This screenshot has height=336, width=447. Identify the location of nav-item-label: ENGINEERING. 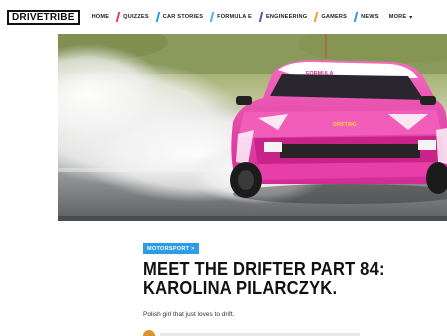
(286, 17).